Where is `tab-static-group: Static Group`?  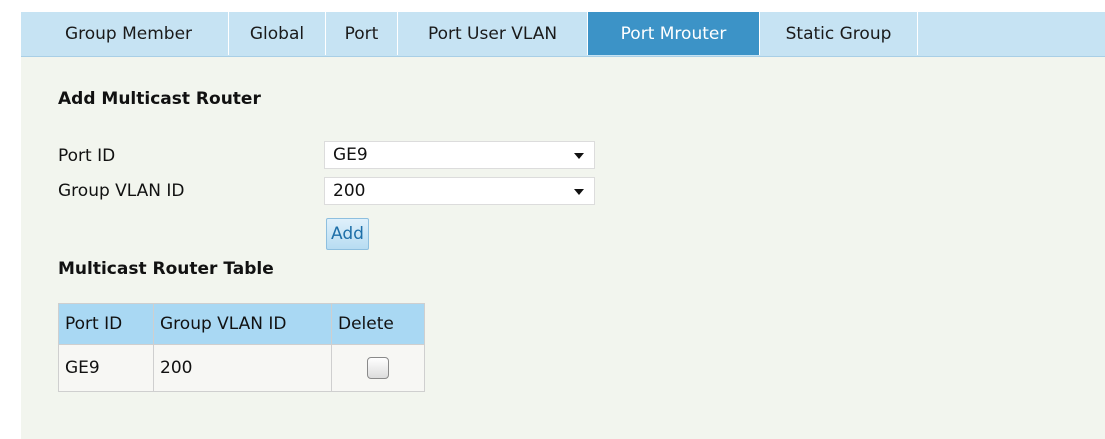 tab-static-group: Static Group is located at coordinates (839, 33).